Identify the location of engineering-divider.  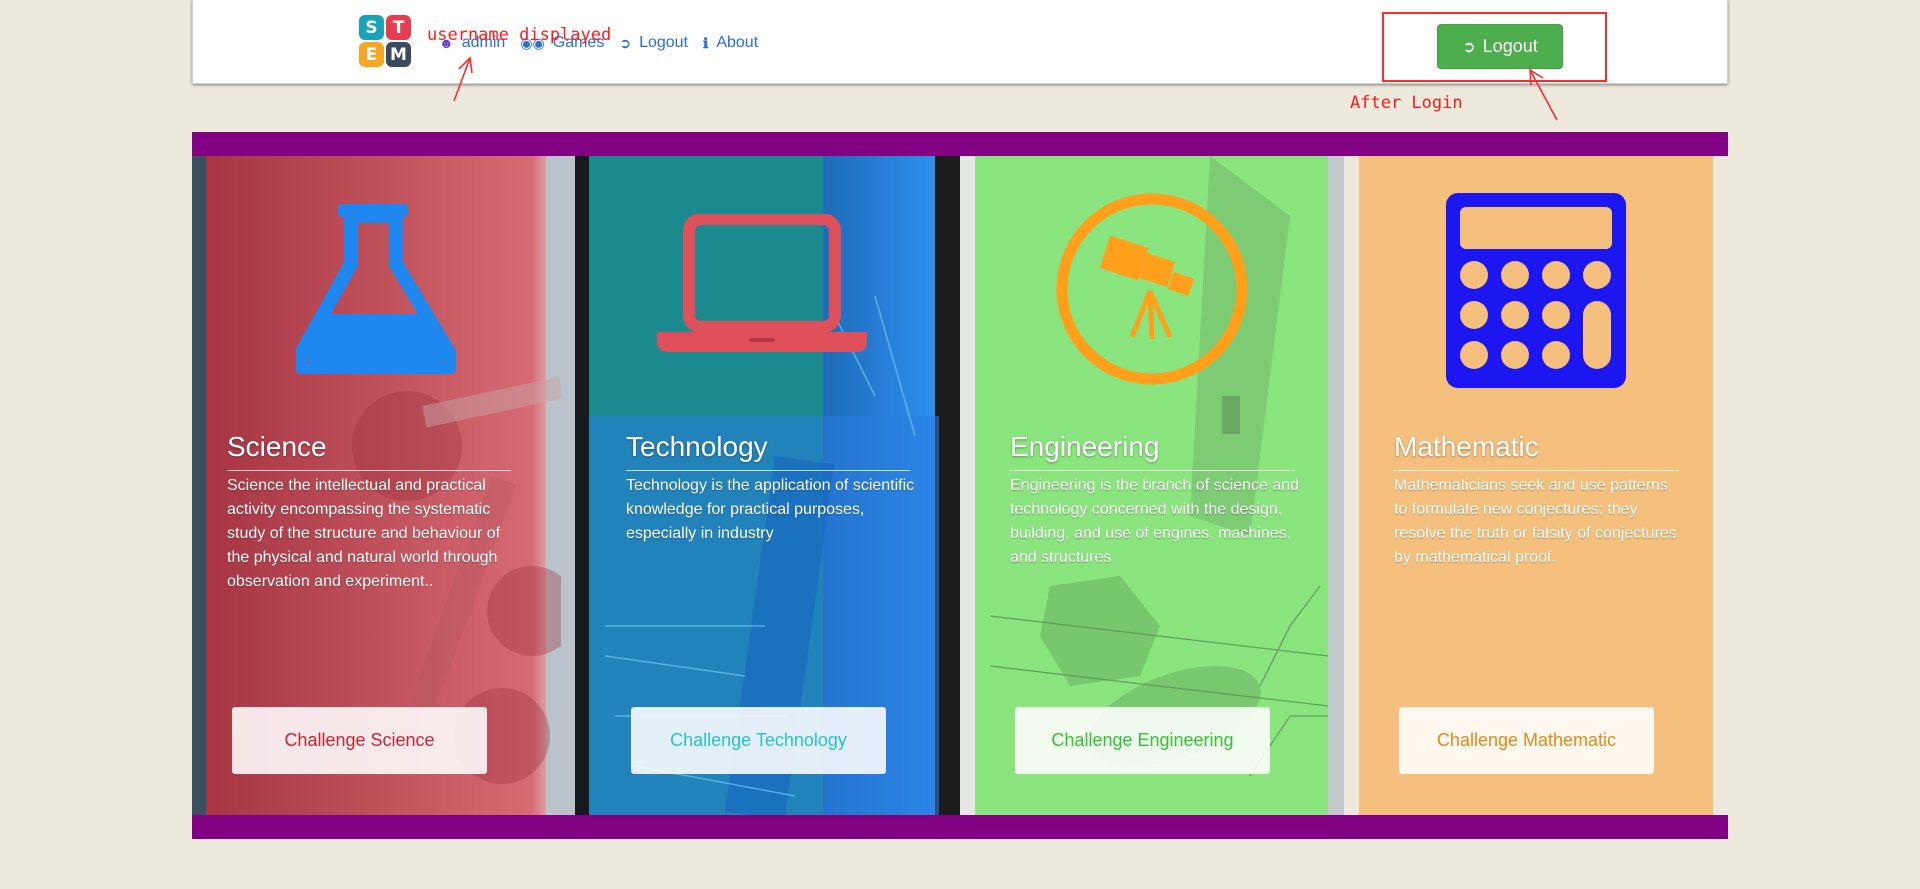
(1152, 470).